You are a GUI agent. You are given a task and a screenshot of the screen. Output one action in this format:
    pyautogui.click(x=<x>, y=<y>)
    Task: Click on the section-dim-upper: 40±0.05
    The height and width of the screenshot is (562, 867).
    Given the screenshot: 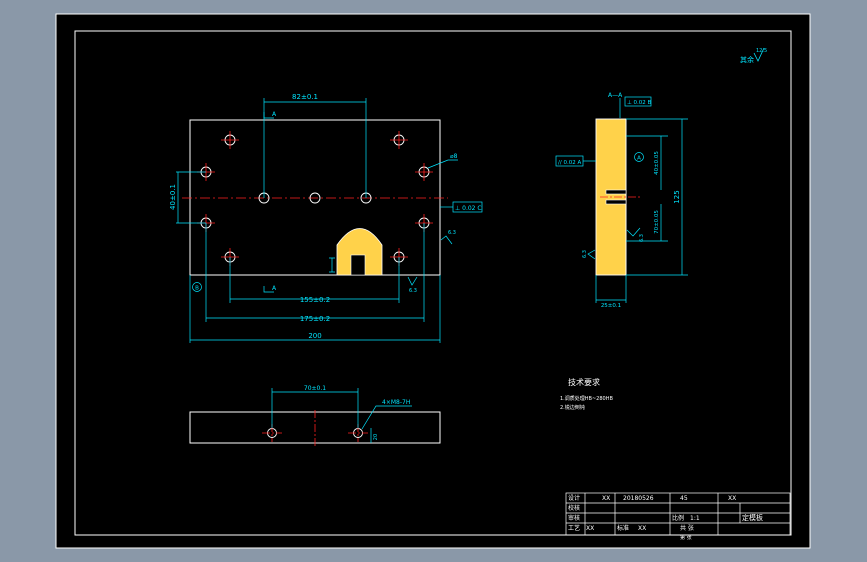 What is the action you would take?
    pyautogui.click(x=657, y=163)
    